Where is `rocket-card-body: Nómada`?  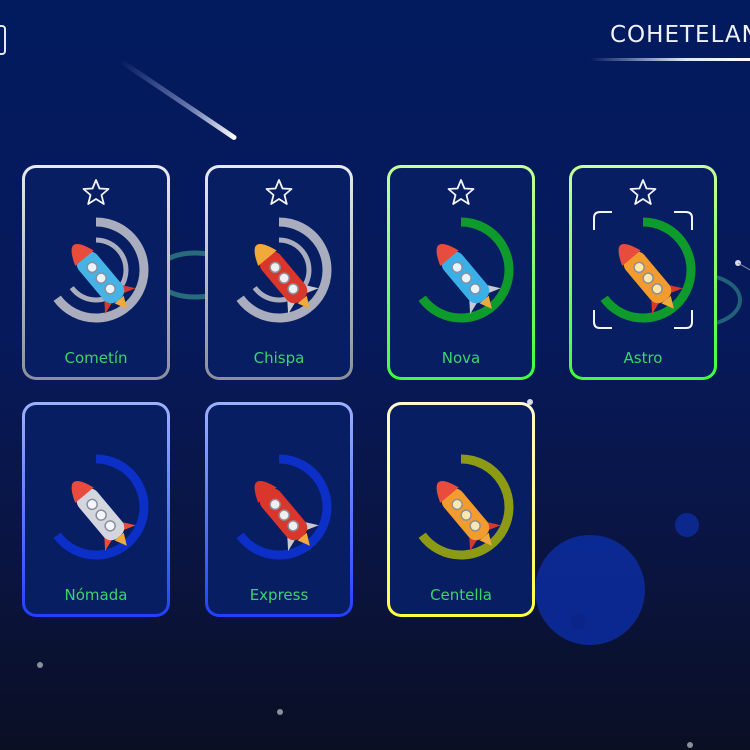
rocket-card-body: Nómada is located at coordinates (96, 509).